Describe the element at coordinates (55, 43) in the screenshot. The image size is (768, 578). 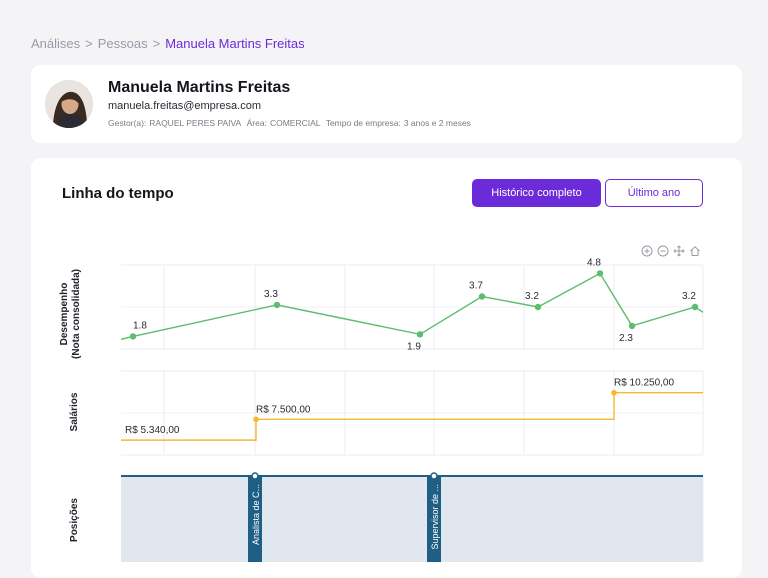
I see `breadcrumb-item-analises: Análises` at that location.